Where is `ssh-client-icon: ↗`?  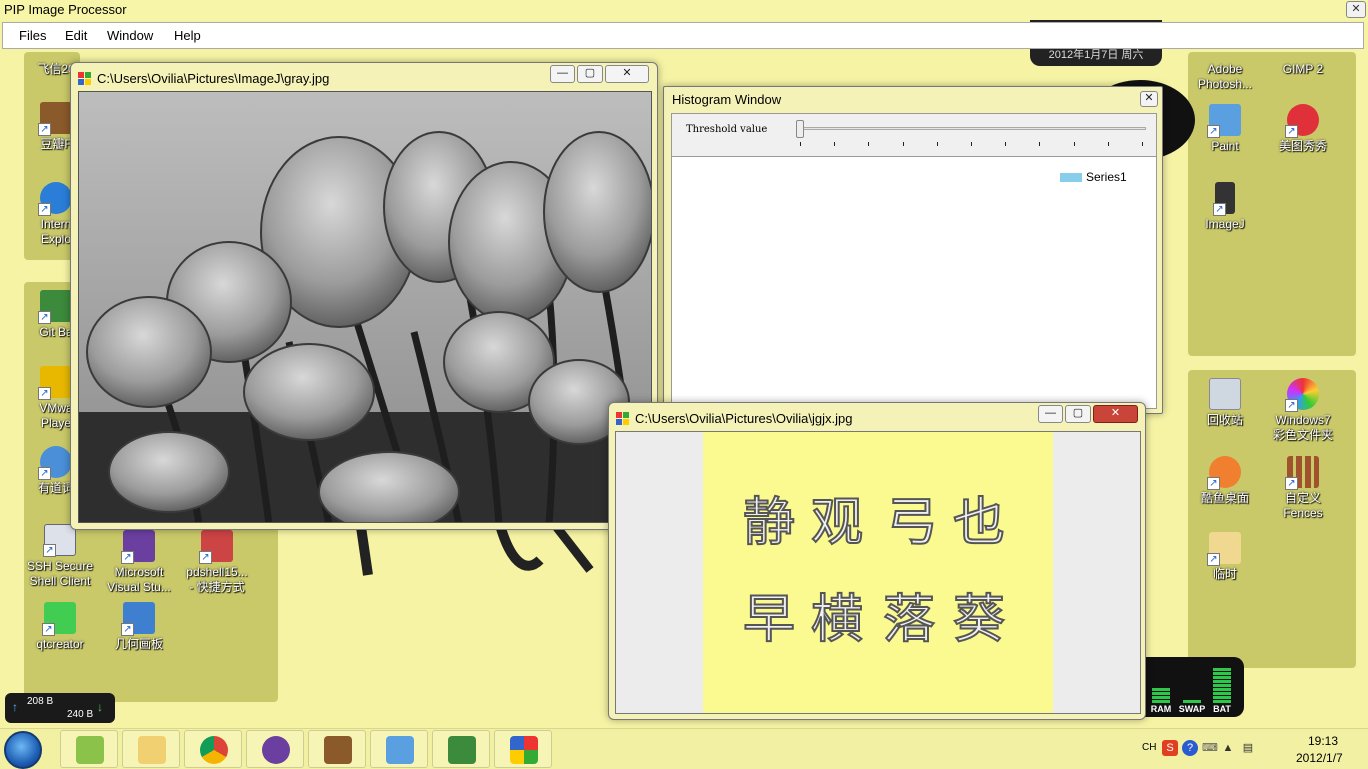 ssh-client-icon: ↗ is located at coordinates (59, 540).